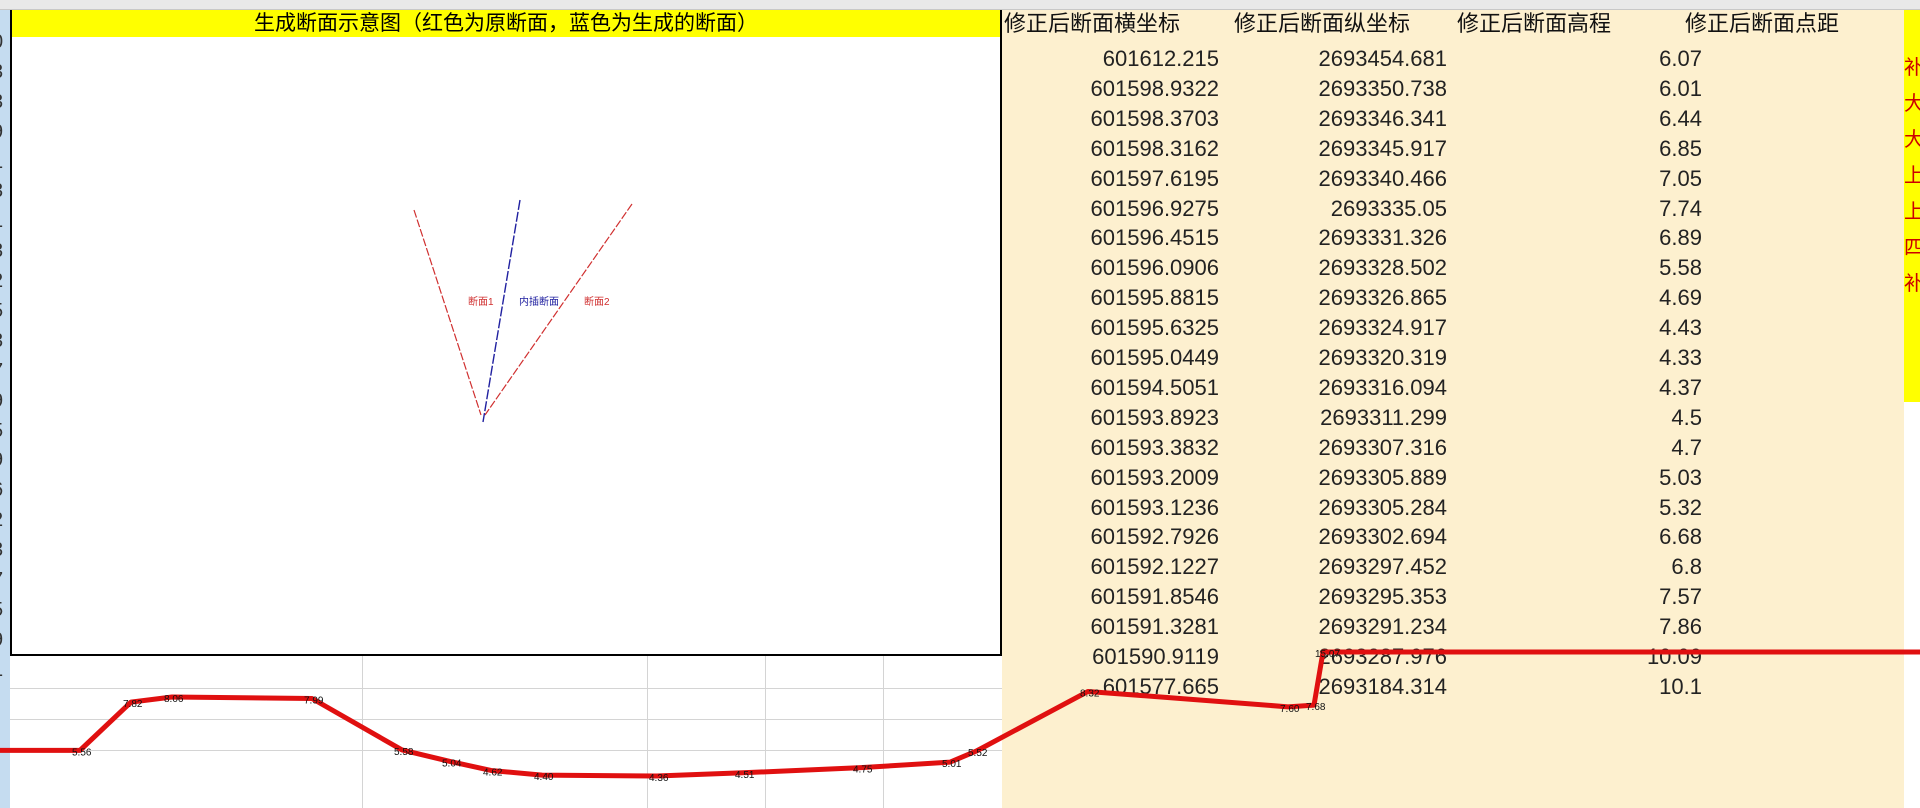  Describe the element at coordinates (1110, 687) in the screenshot. I see `table-cell: 601577.665` at that location.